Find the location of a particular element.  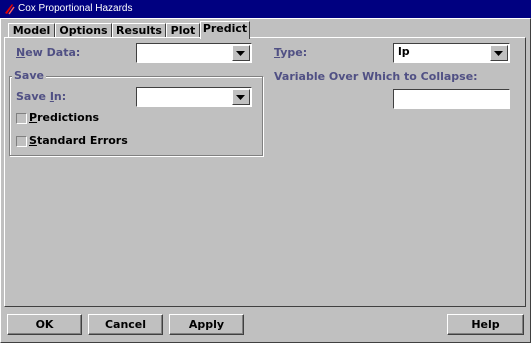

type-value: lp is located at coordinates (404, 51).